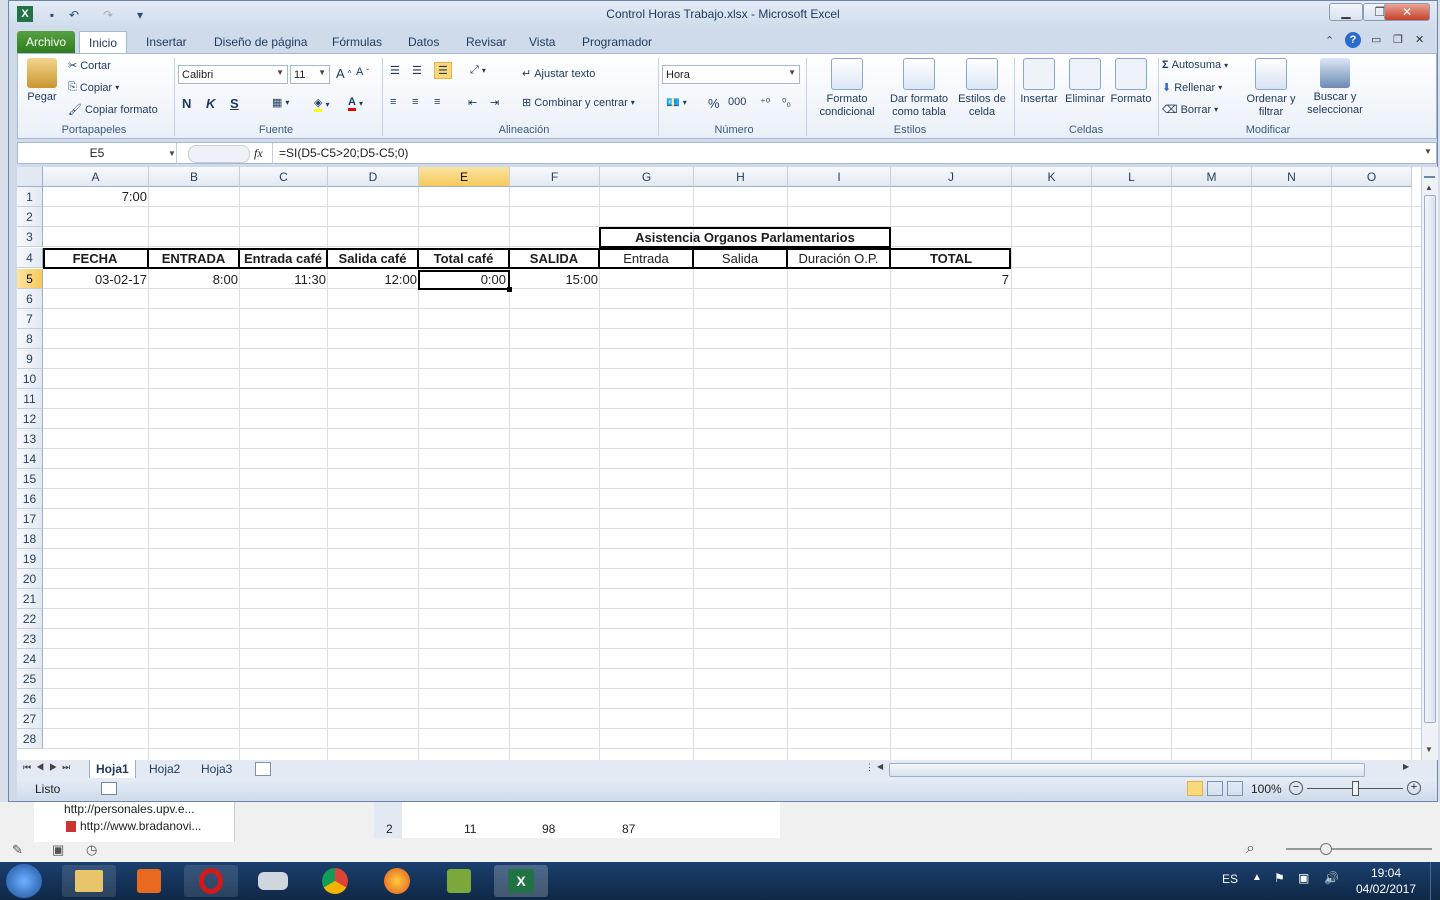  What do you see at coordinates (1398, 39) in the screenshot?
I see `doc-restore-icon: ❐` at bounding box center [1398, 39].